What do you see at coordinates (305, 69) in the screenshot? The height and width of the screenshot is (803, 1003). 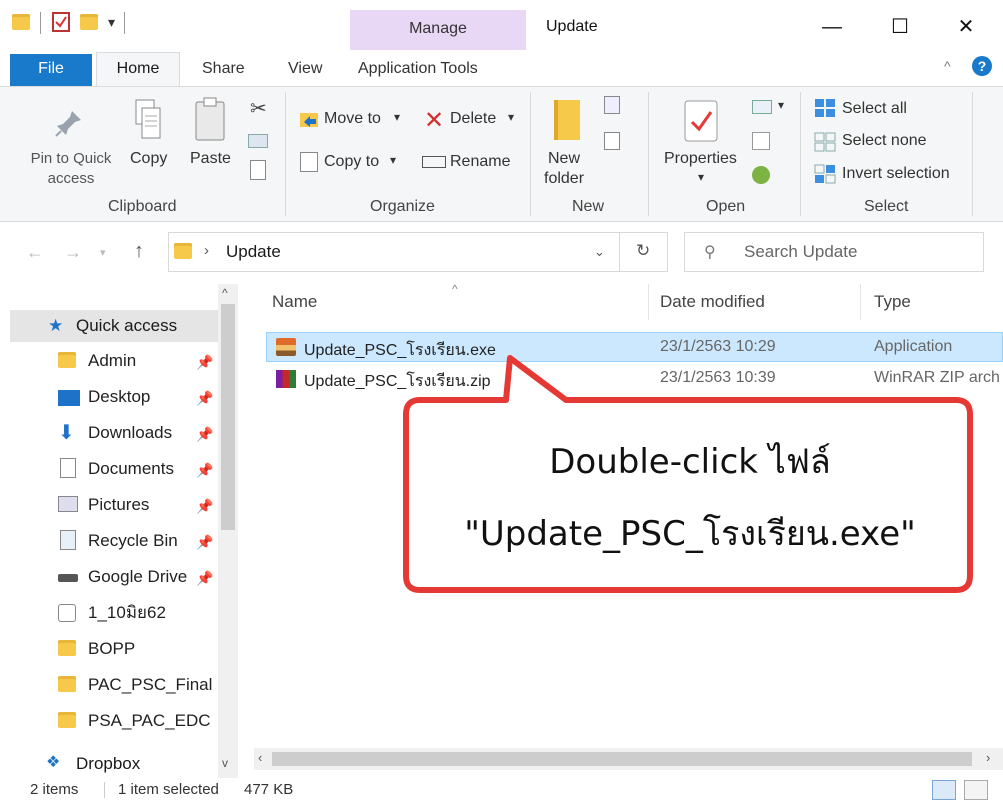 I see `tab-view: View` at bounding box center [305, 69].